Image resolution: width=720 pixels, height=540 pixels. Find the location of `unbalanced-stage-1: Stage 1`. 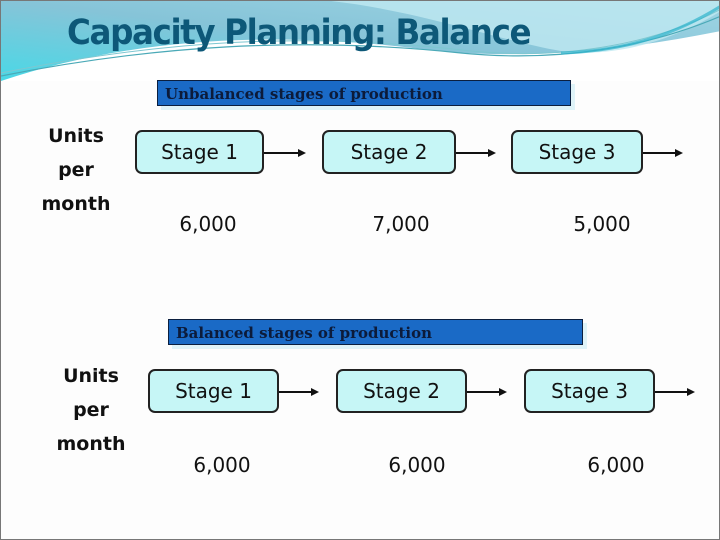

unbalanced-stage-1: Stage 1 is located at coordinates (199, 152).